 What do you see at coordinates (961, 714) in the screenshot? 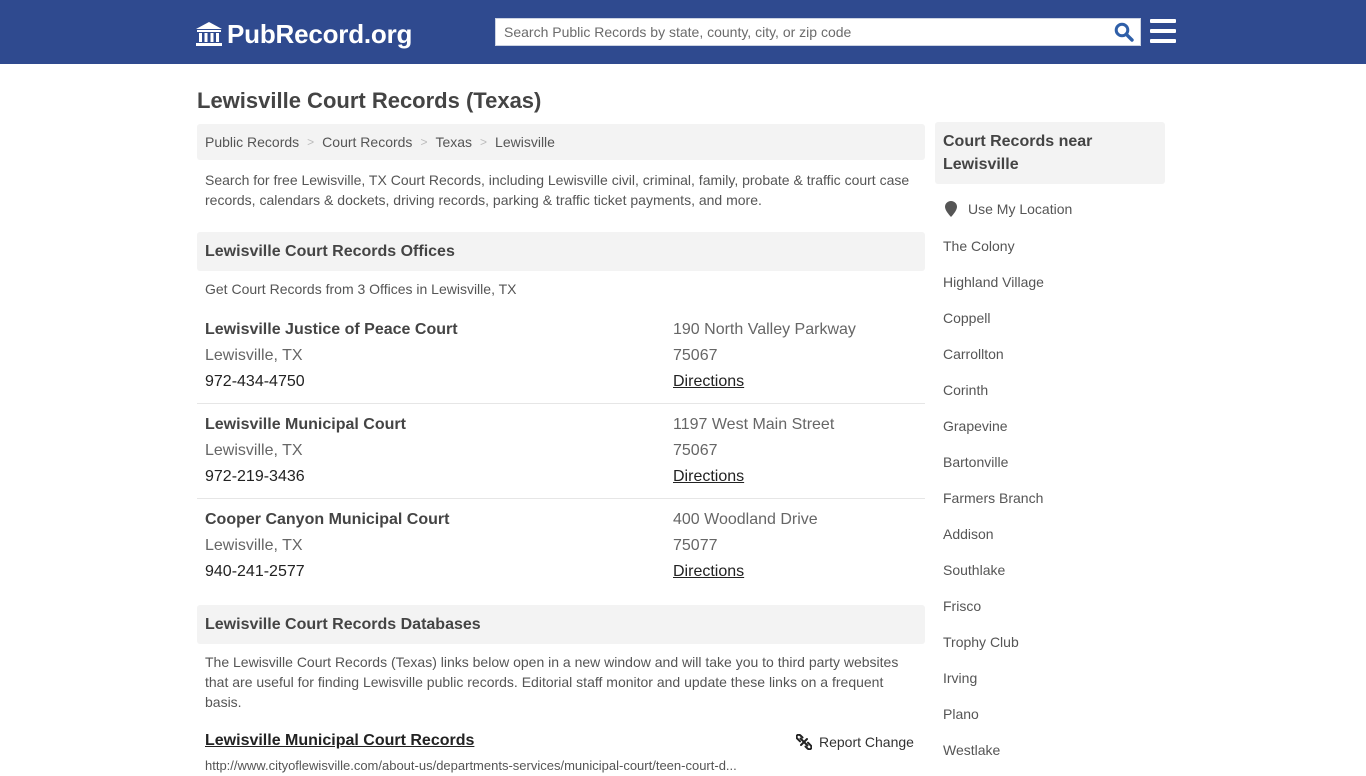
I see `nearby-city-link: Plano` at bounding box center [961, 714].